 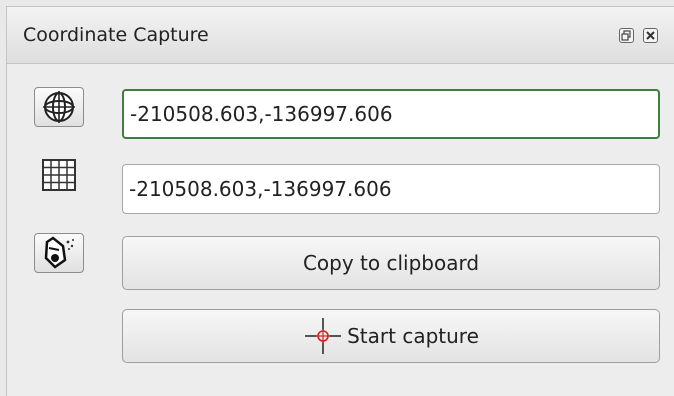 What do you see at coordinates (391, 189) in the screenshot?
I see `canvas-coordinate-field` at bounding box center [391, 189].